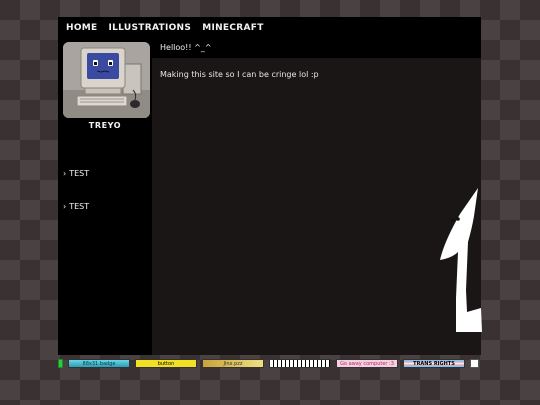 The height and width of the screenshot is (405, 540). Describe the element at coordinates (105, 196) in the screenshot. I see `sidebar: TREYO › TEST › TEST` at that location.